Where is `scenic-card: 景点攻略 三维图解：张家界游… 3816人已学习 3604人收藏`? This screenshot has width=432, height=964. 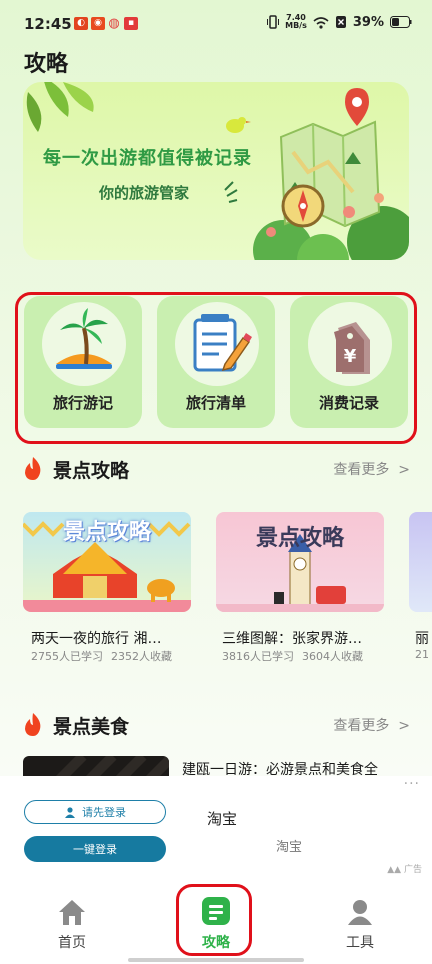 scenic-card: 景点攻略 三维图解：张家界游… 3816人已学习 3604人收藏 is located at coordinates (300, 594).